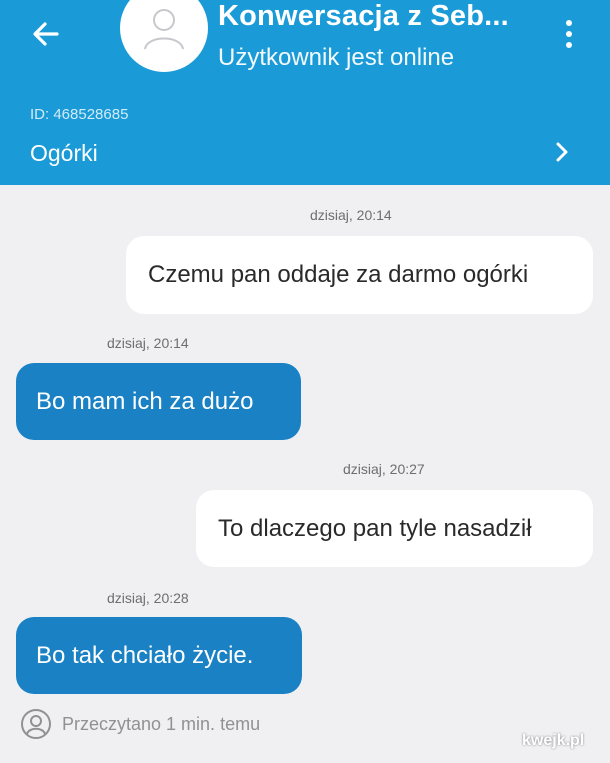 The image size is (610, 763). I want to click on back-button, so click(46, 34).